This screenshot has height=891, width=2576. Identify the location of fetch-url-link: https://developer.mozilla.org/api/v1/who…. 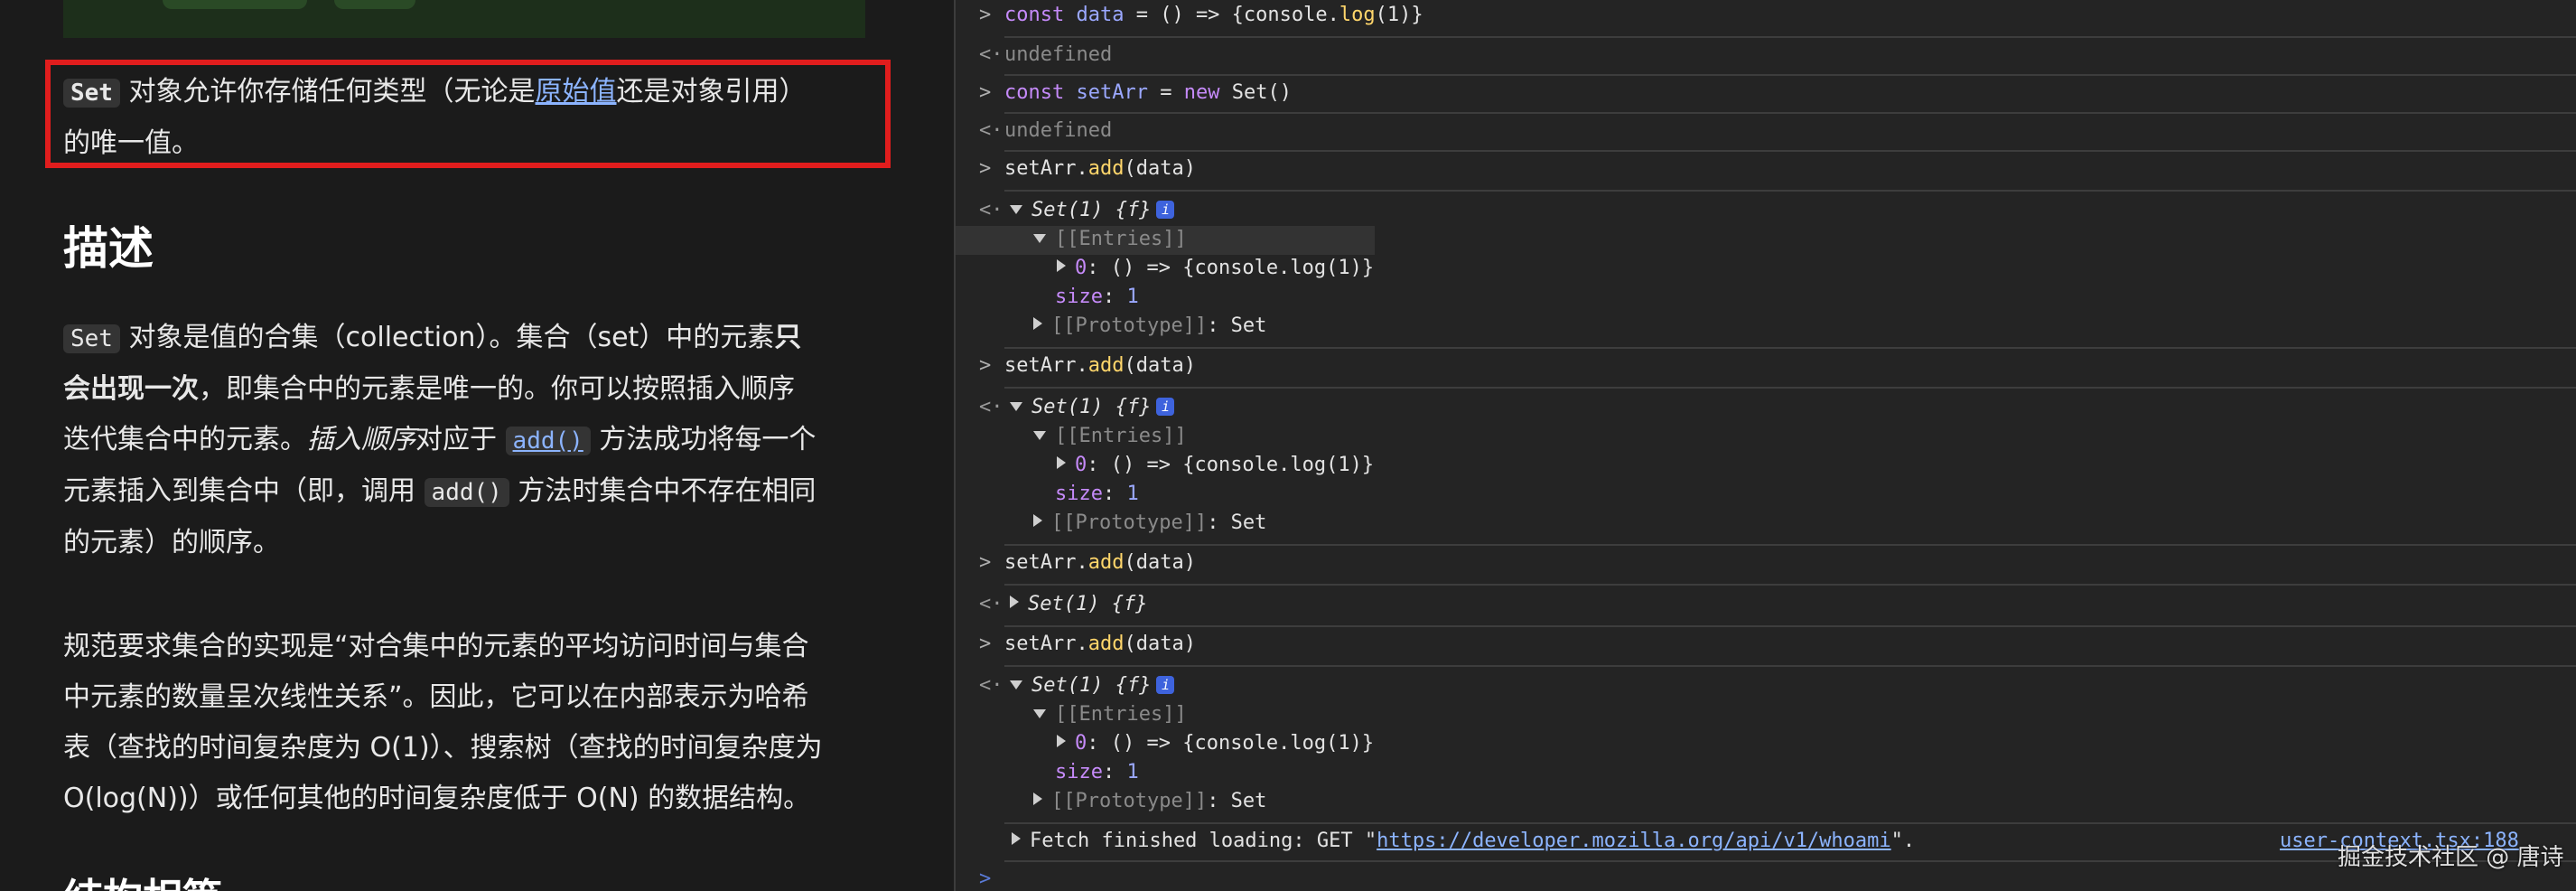
(1634, 841).